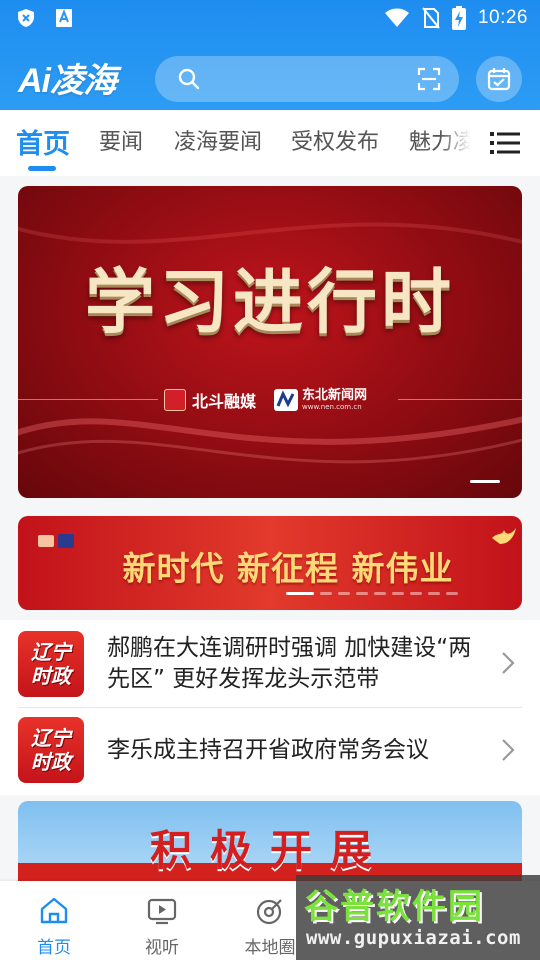 The image size is (540, 960). What do you see at coordinates (394, 907) in the screenshot?
I see `watermark-title: 谷普软件园` at bounding box center [394, 907].